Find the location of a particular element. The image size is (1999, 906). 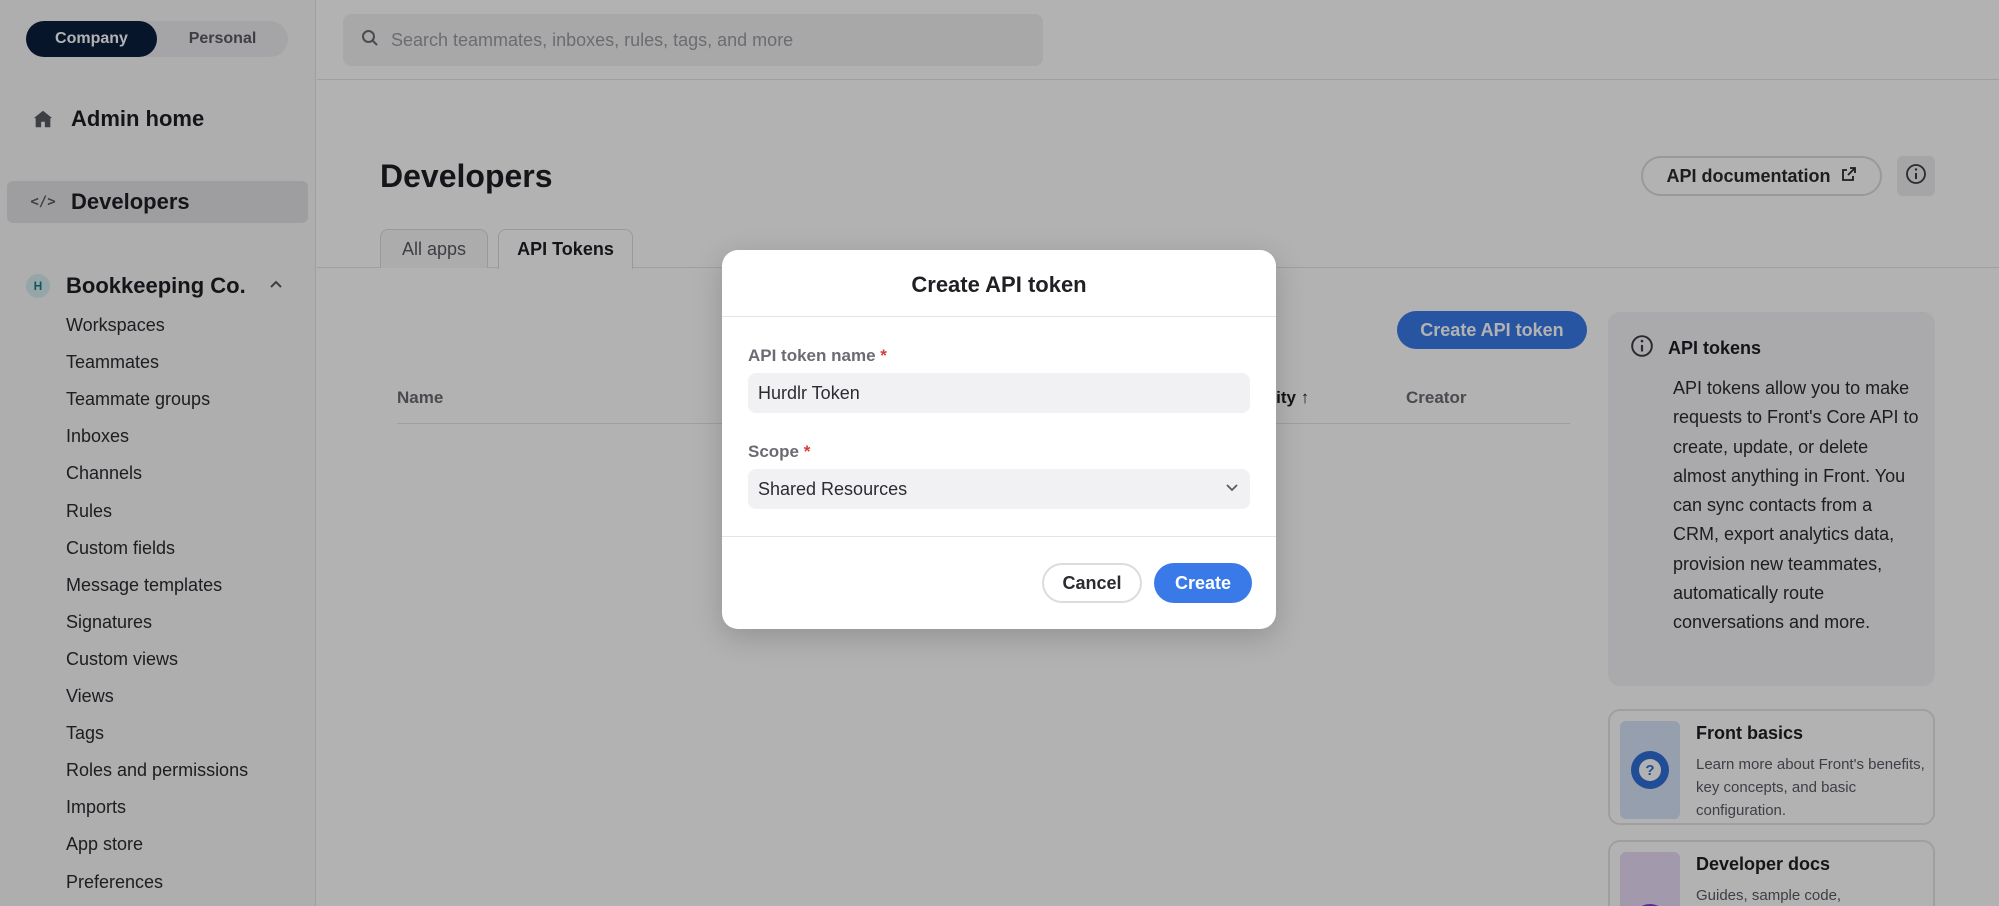

token-name-field is located at coordinates (999, 393).